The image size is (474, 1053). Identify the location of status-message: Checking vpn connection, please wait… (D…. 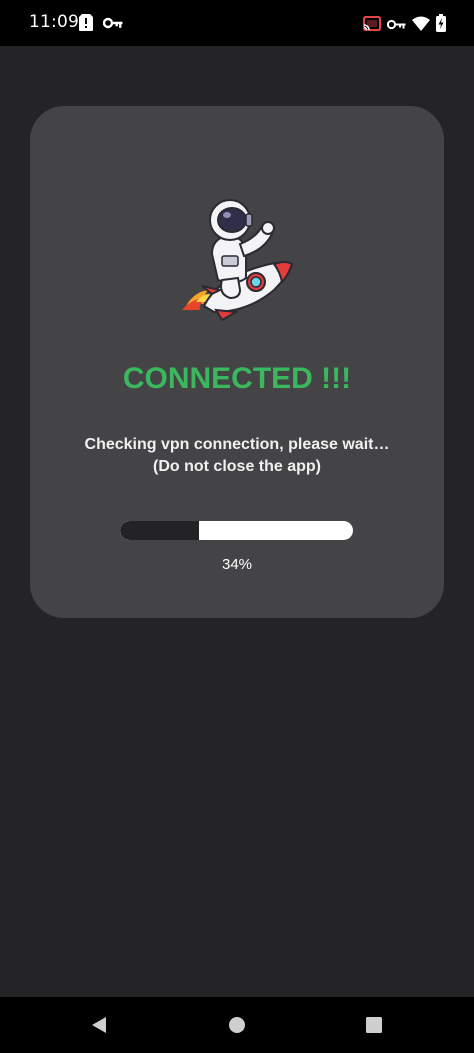
(237, 456).